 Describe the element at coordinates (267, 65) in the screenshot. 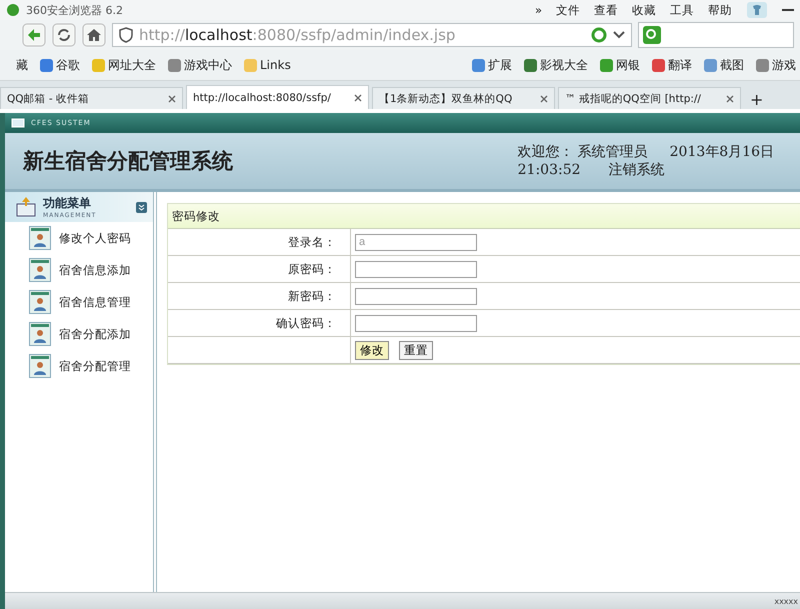

I see `bookmark-link: Links` at that location.